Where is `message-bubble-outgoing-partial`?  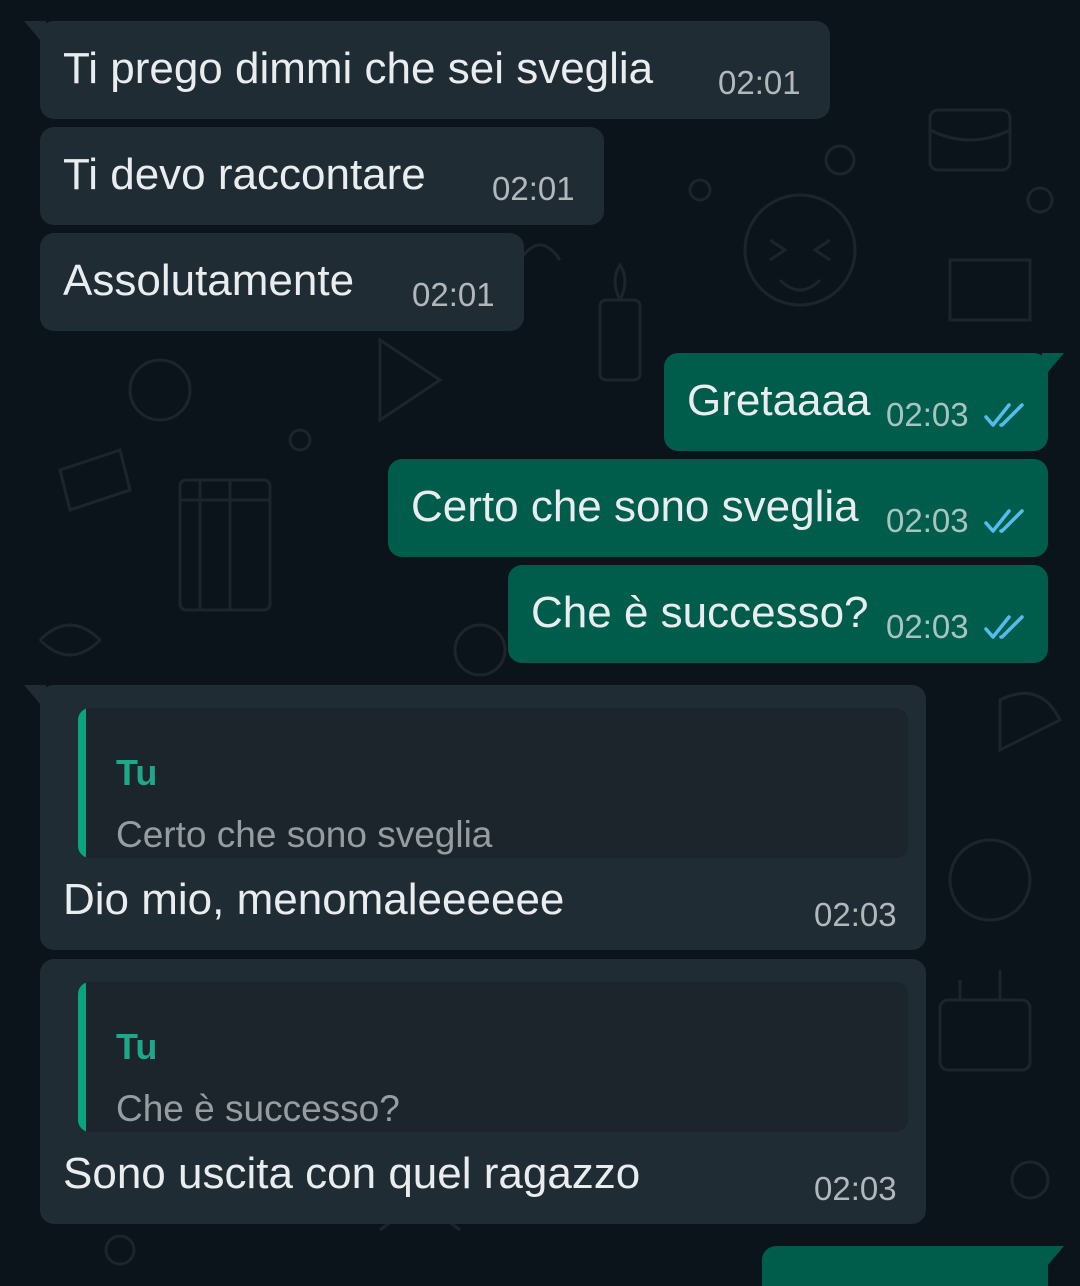
message-bubble-outgoing-partial is located at coordinates (913, 1266).